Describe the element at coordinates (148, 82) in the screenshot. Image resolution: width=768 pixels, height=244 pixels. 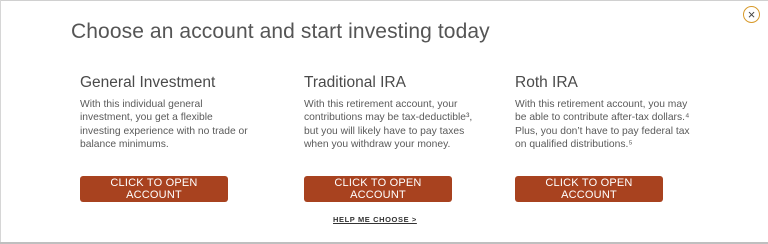
I see `account-name: General Investment` at that location.